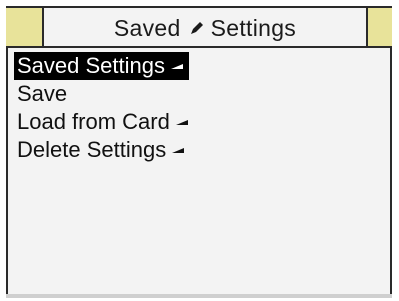 This screenshot has width=399, height=301. Describe the element at coordinates (199, 296) in the screenshot. I see `panel-bottom-edge` at that location.